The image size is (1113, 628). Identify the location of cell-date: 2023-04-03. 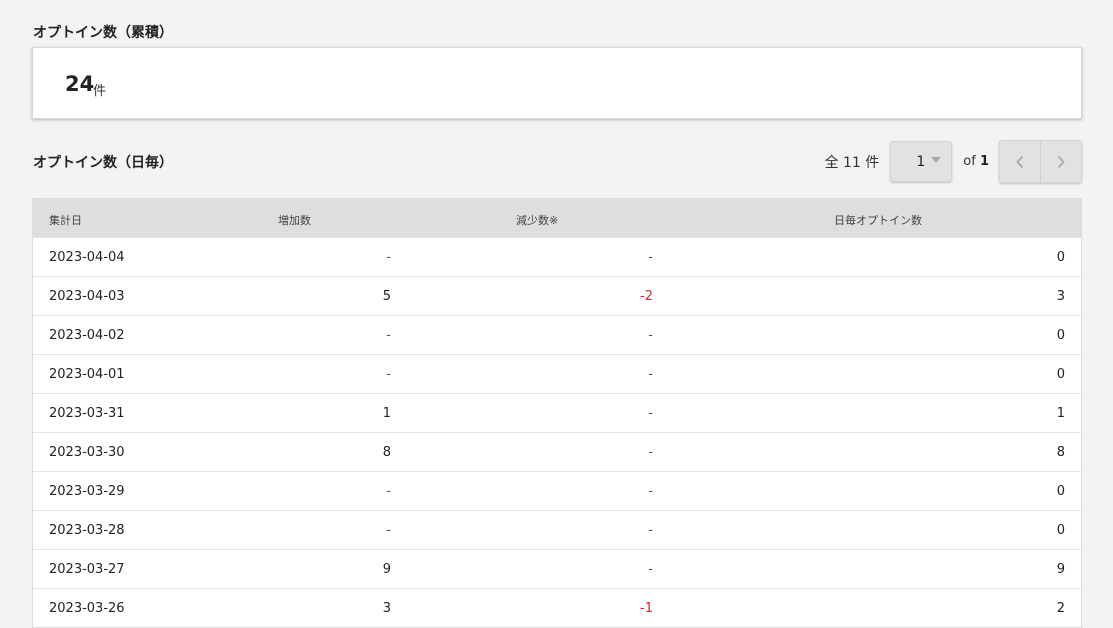
(87, 296).